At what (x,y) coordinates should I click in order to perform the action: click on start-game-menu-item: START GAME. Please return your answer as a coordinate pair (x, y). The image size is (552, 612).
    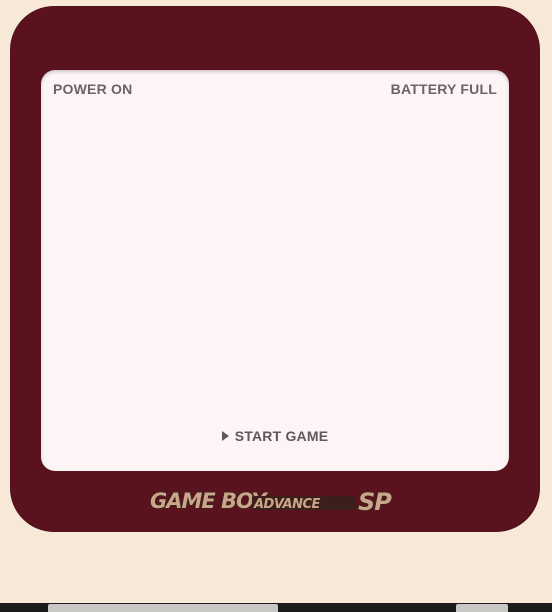
    Looking at the image, I should click on (275, 436).